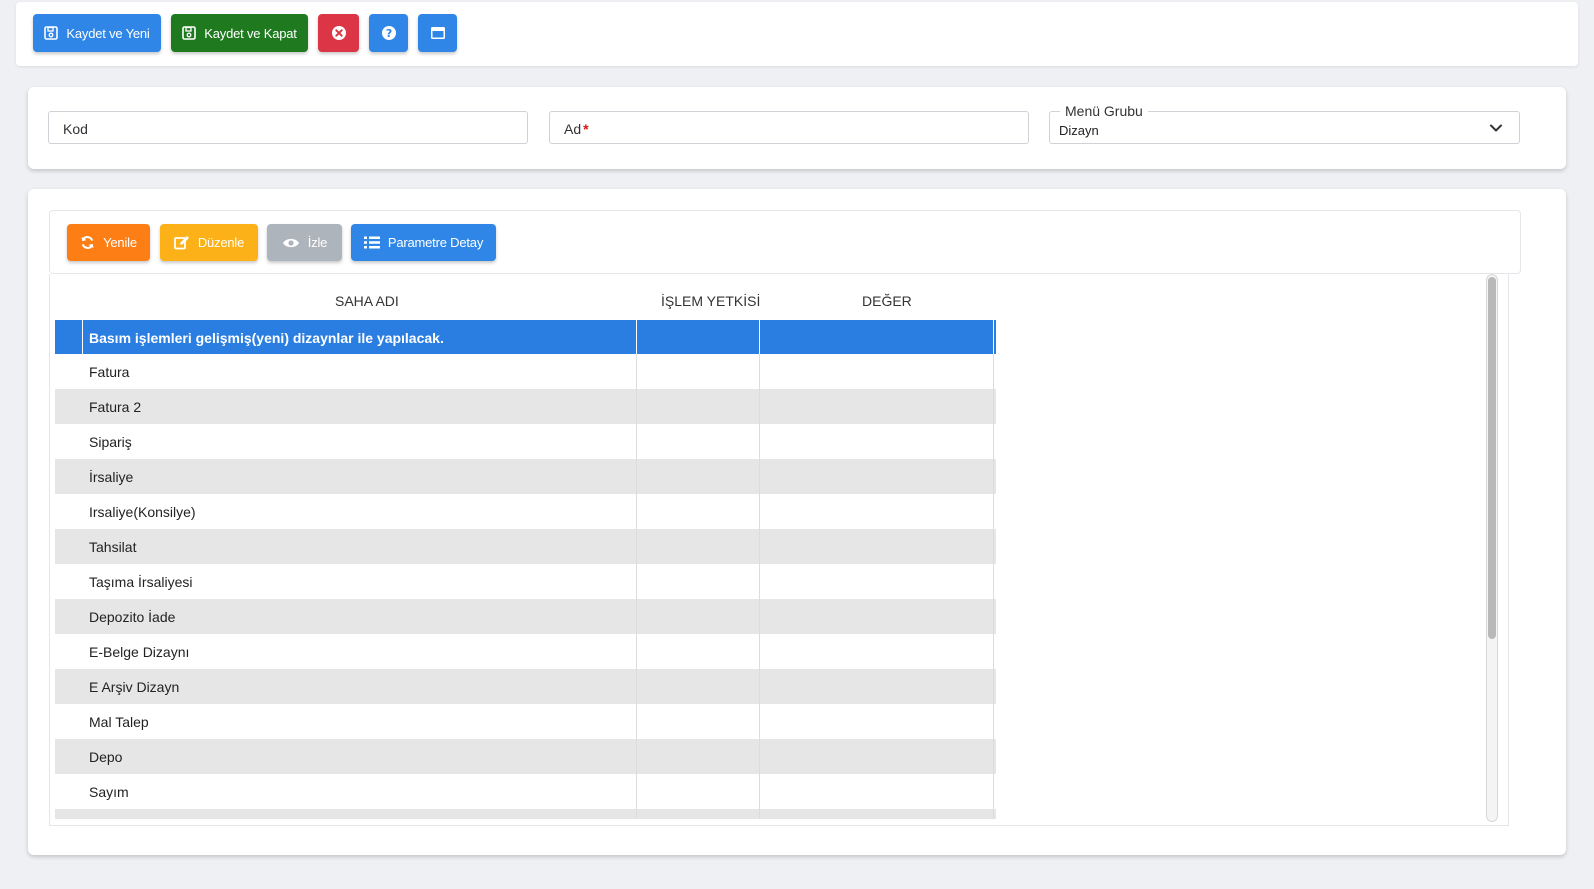  I want to click on cell-saha-adi: Irsaliye(Konsilye), so click(360, 511).